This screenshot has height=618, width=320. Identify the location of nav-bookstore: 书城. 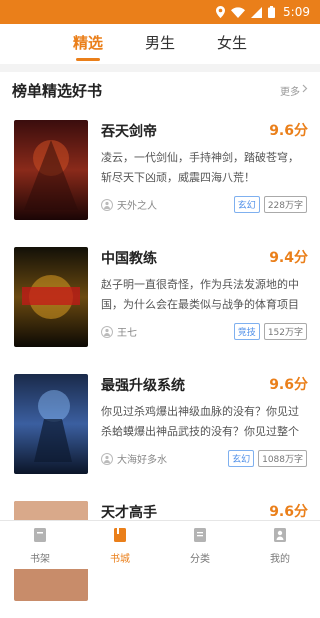
(120, 545).